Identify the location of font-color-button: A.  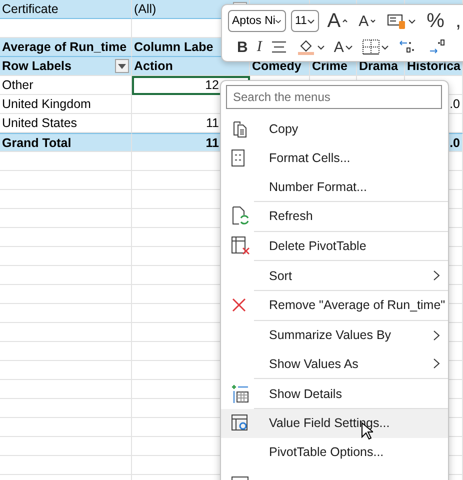
(343, 47).